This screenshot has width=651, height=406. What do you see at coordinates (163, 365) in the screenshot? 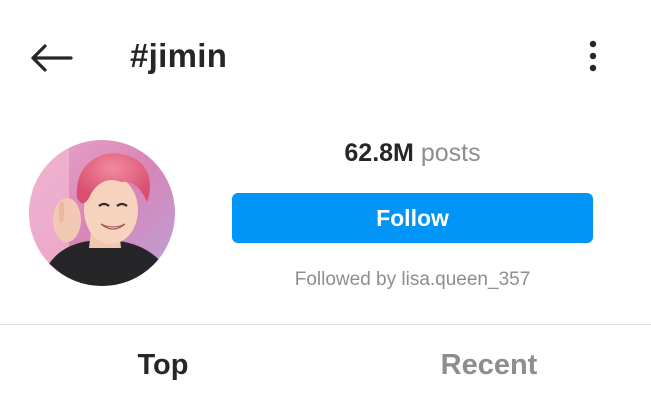
I see `tab-top: Top` at bounding box center [163, 365].